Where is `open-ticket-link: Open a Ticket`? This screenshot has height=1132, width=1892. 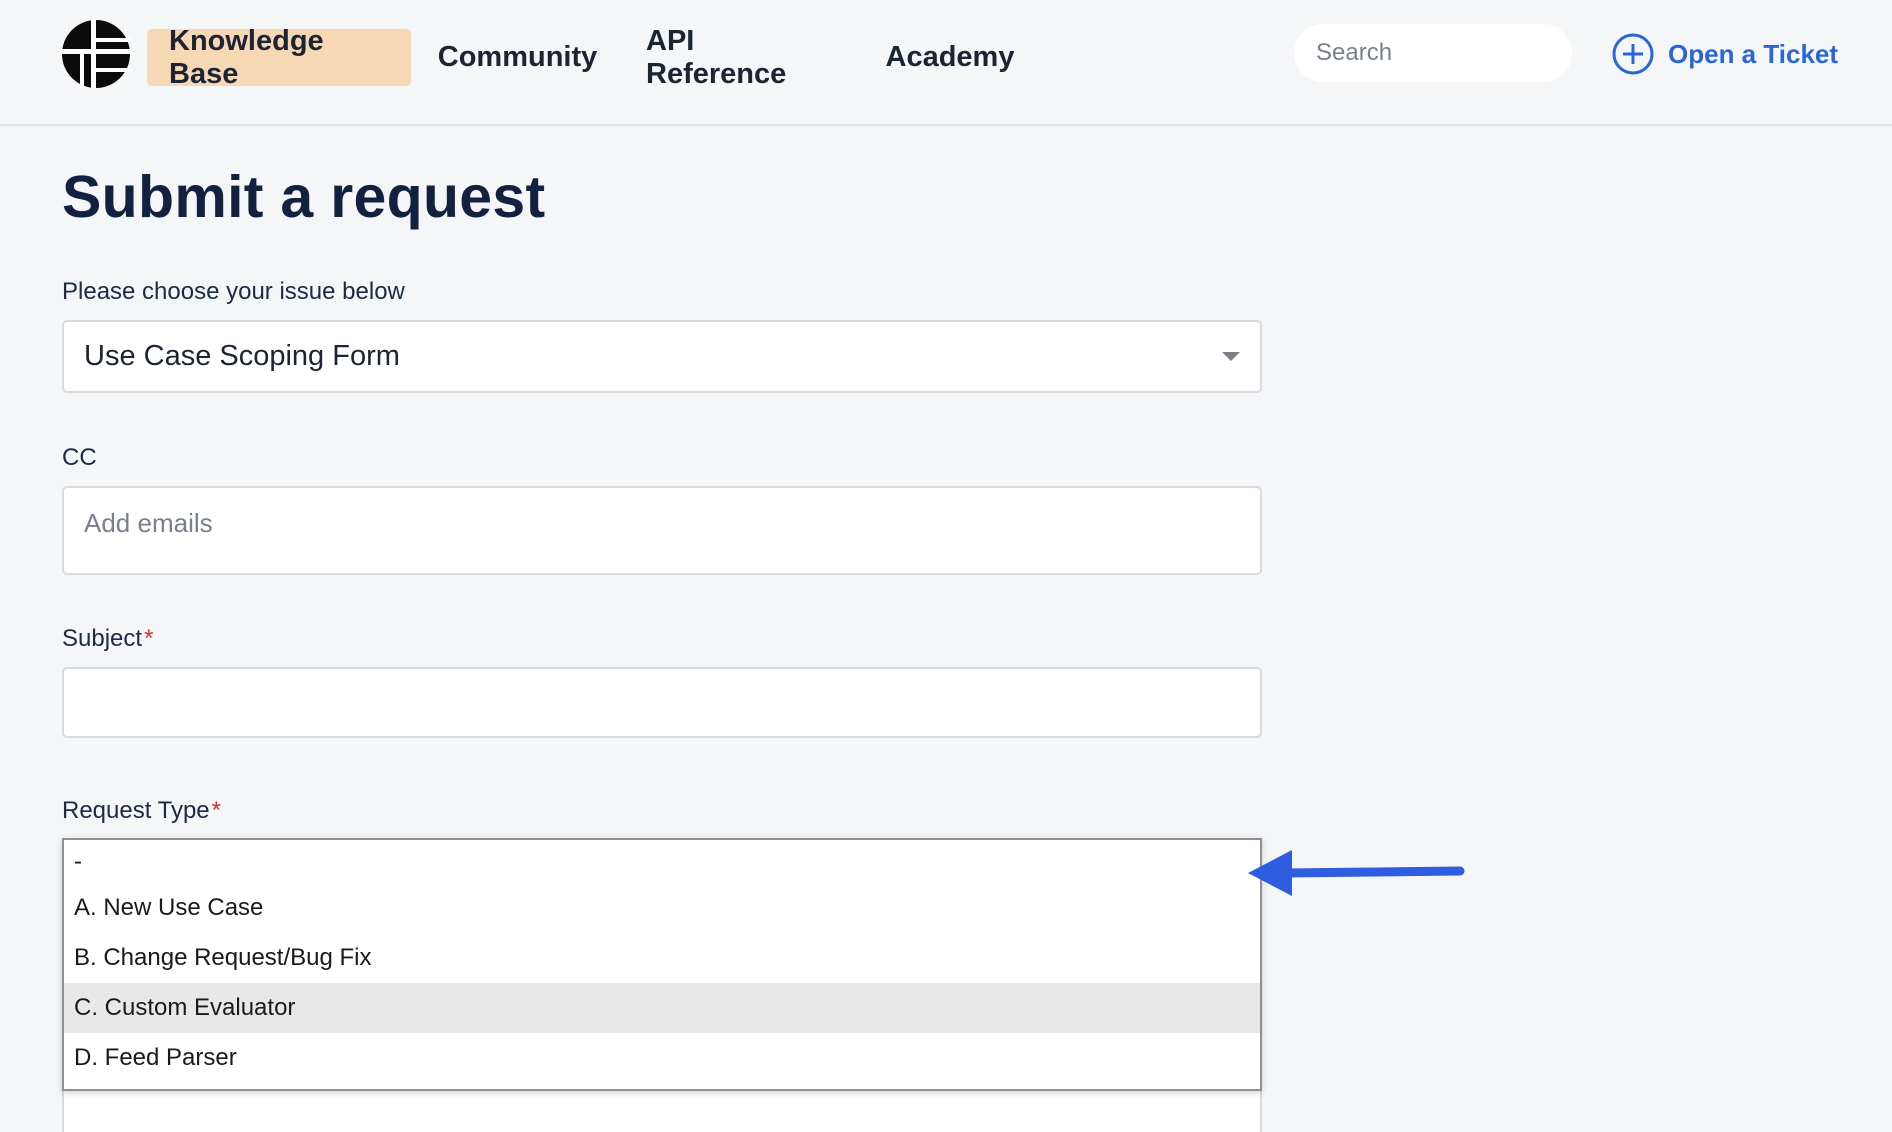
open-ticket-link: Open a Ticket is located at coordinates (1725, 54).